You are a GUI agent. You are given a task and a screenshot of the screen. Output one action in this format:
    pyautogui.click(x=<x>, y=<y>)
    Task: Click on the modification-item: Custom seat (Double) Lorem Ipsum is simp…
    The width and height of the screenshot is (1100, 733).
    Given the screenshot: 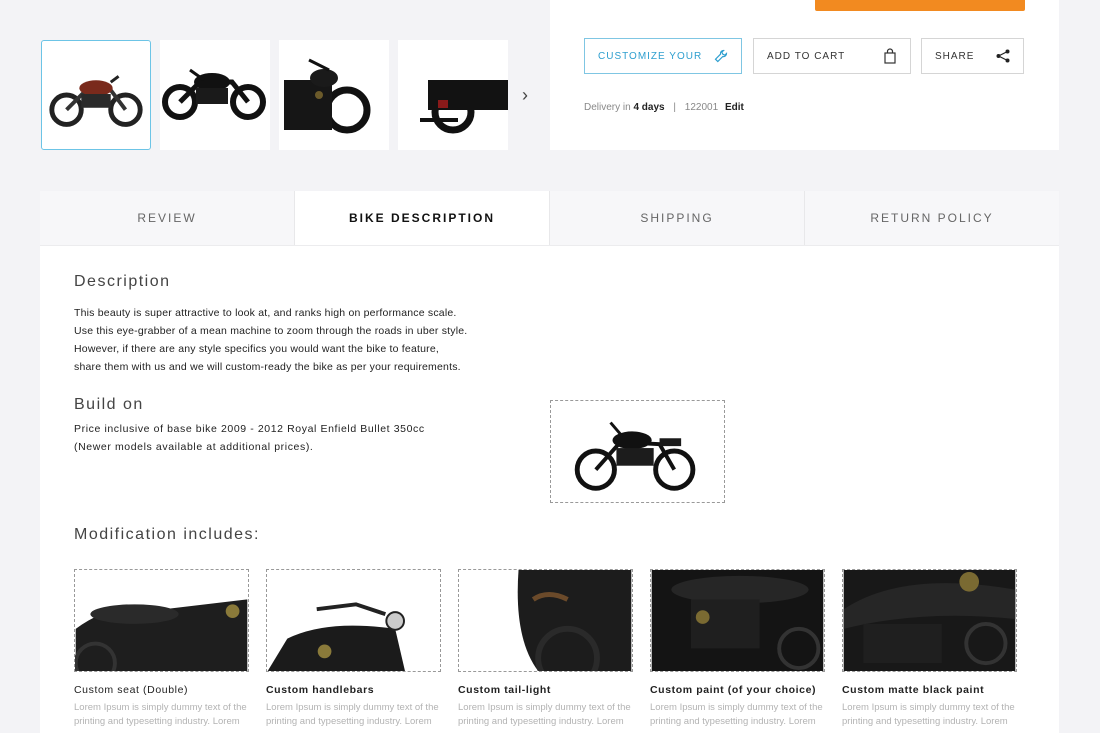 What is the action you would take?
    pyautogui.click(x=162, y=649)
    